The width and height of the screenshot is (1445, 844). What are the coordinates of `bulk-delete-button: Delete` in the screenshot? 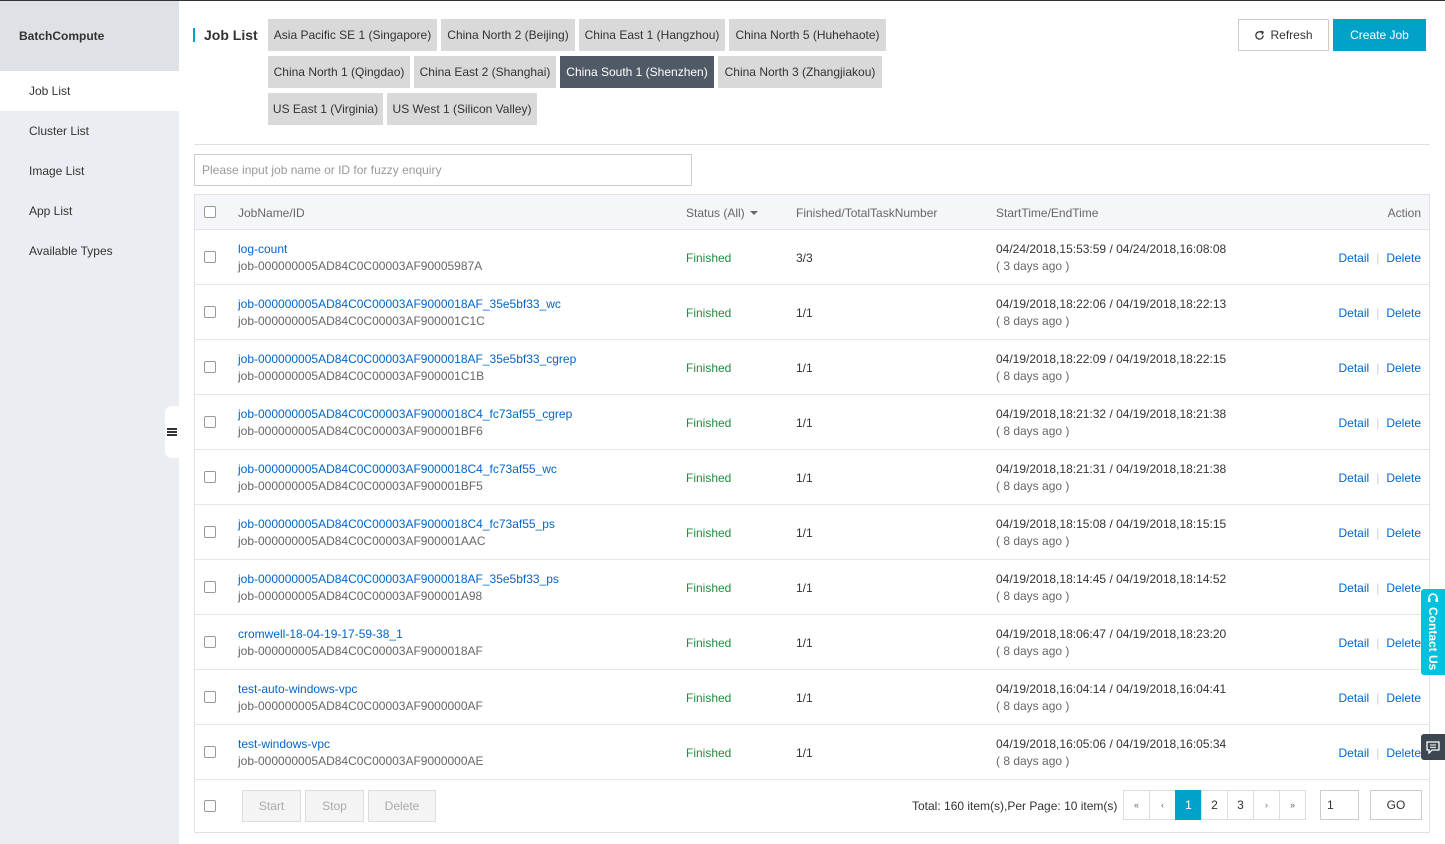 It's located at (402, 806).